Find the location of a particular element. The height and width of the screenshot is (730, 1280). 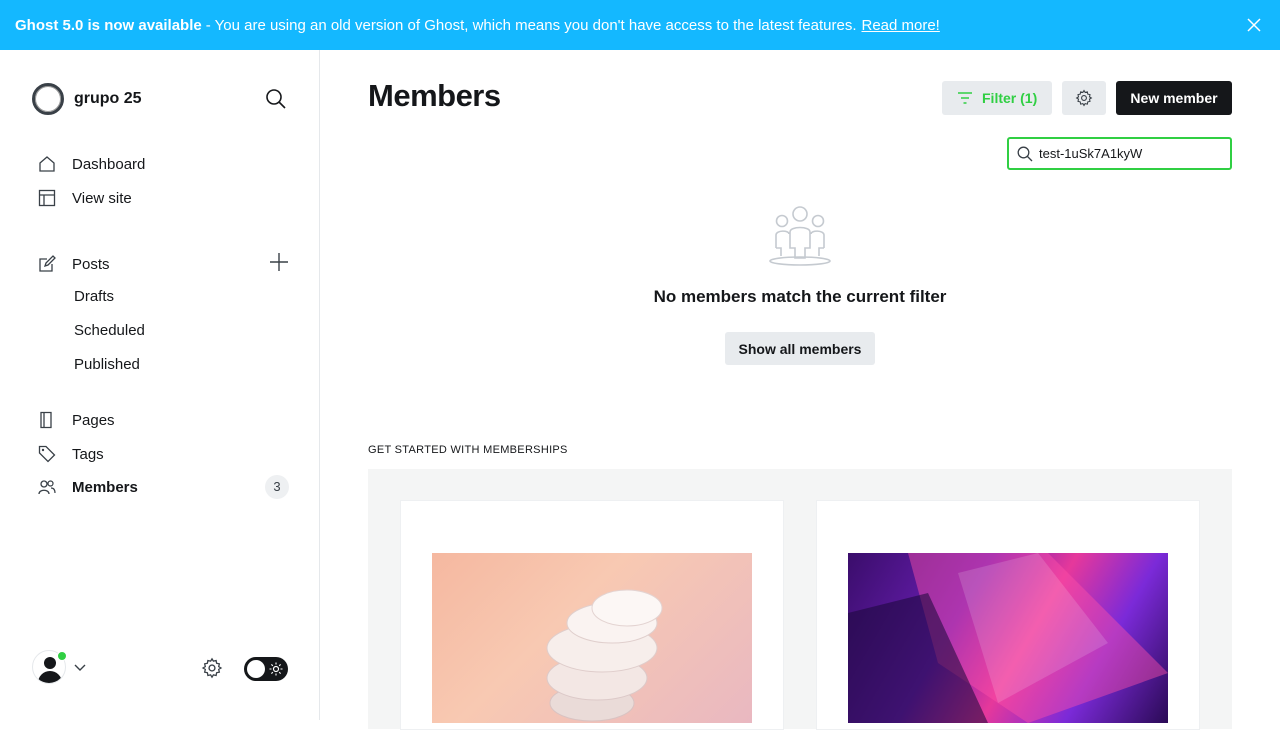

members-count-badge: 3 is located at coordinates (277, 487).